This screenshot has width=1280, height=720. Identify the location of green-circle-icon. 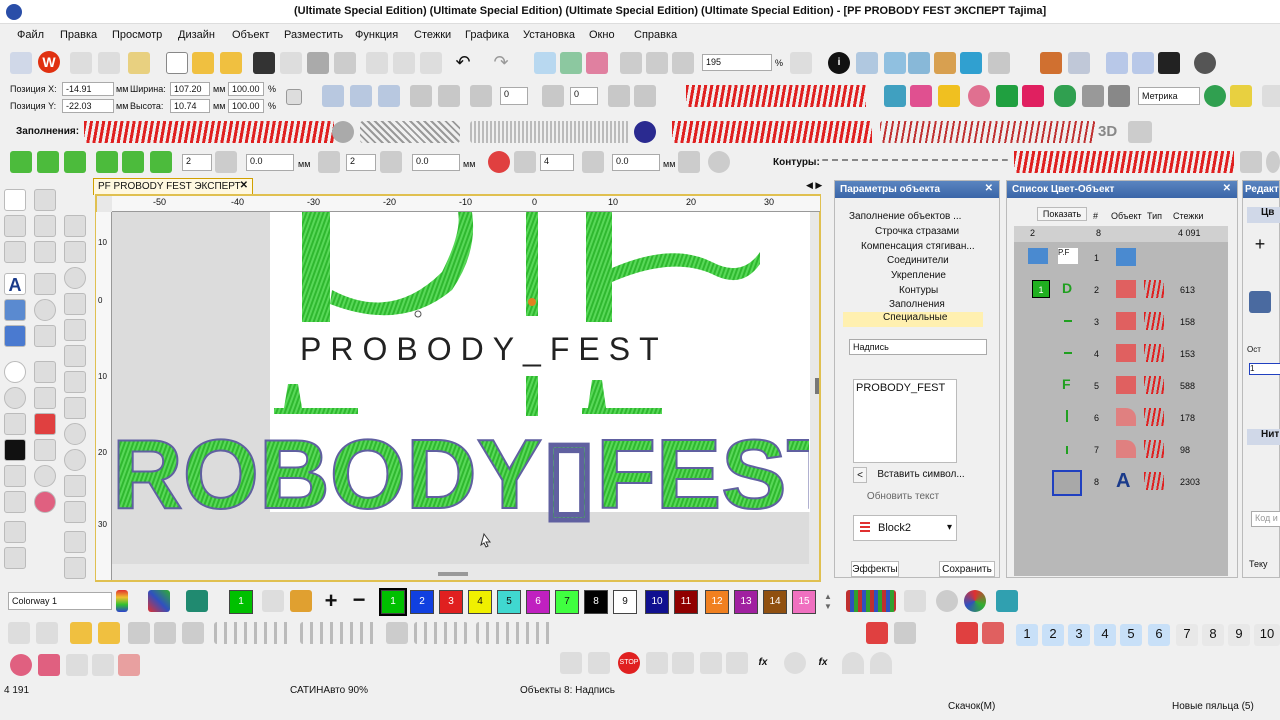
(1215, 96).